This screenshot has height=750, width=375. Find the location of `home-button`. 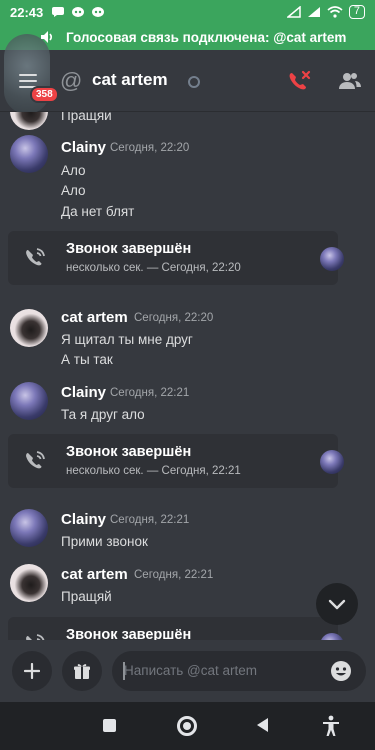

home-button is located at coordinates (187, 726).